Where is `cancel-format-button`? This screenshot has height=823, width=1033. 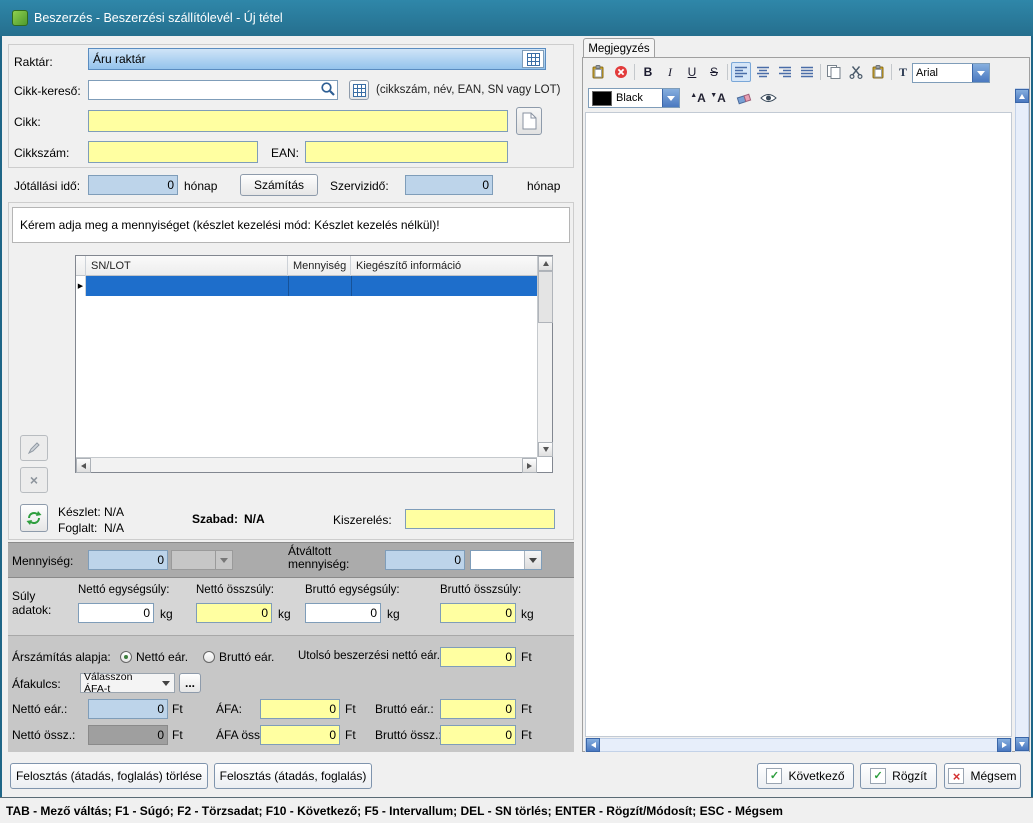
cancel-format-button is located at coordinates (621, 72).